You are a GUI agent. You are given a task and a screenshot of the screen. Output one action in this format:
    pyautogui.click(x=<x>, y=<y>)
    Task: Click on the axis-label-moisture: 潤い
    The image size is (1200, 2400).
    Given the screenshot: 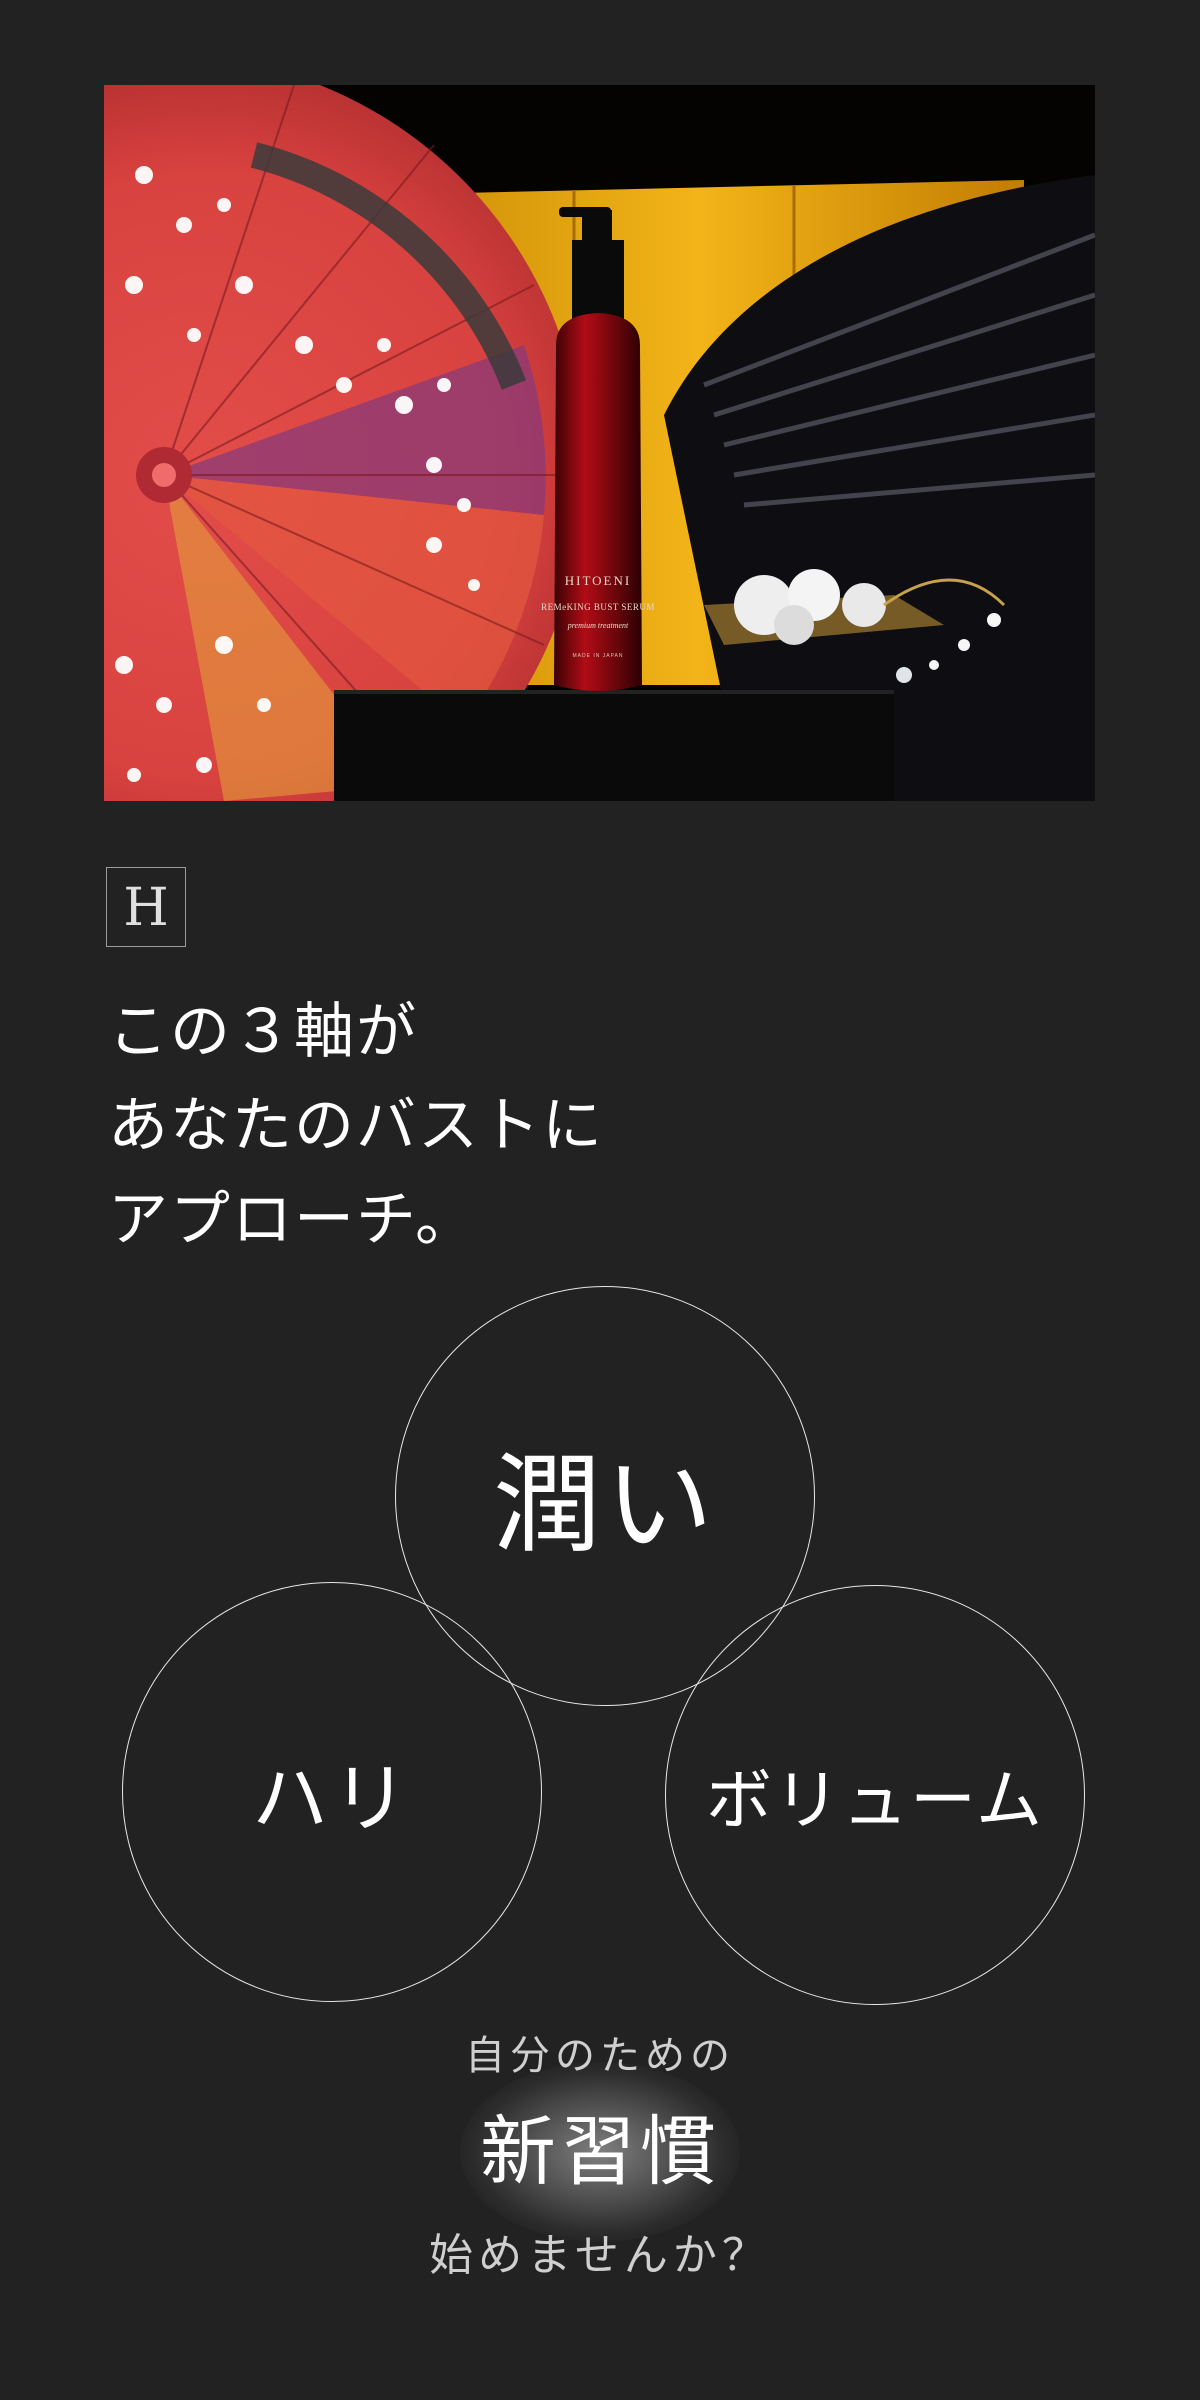 What is the action you would take?
    pyautogui.click(x=604, y=1505)
    